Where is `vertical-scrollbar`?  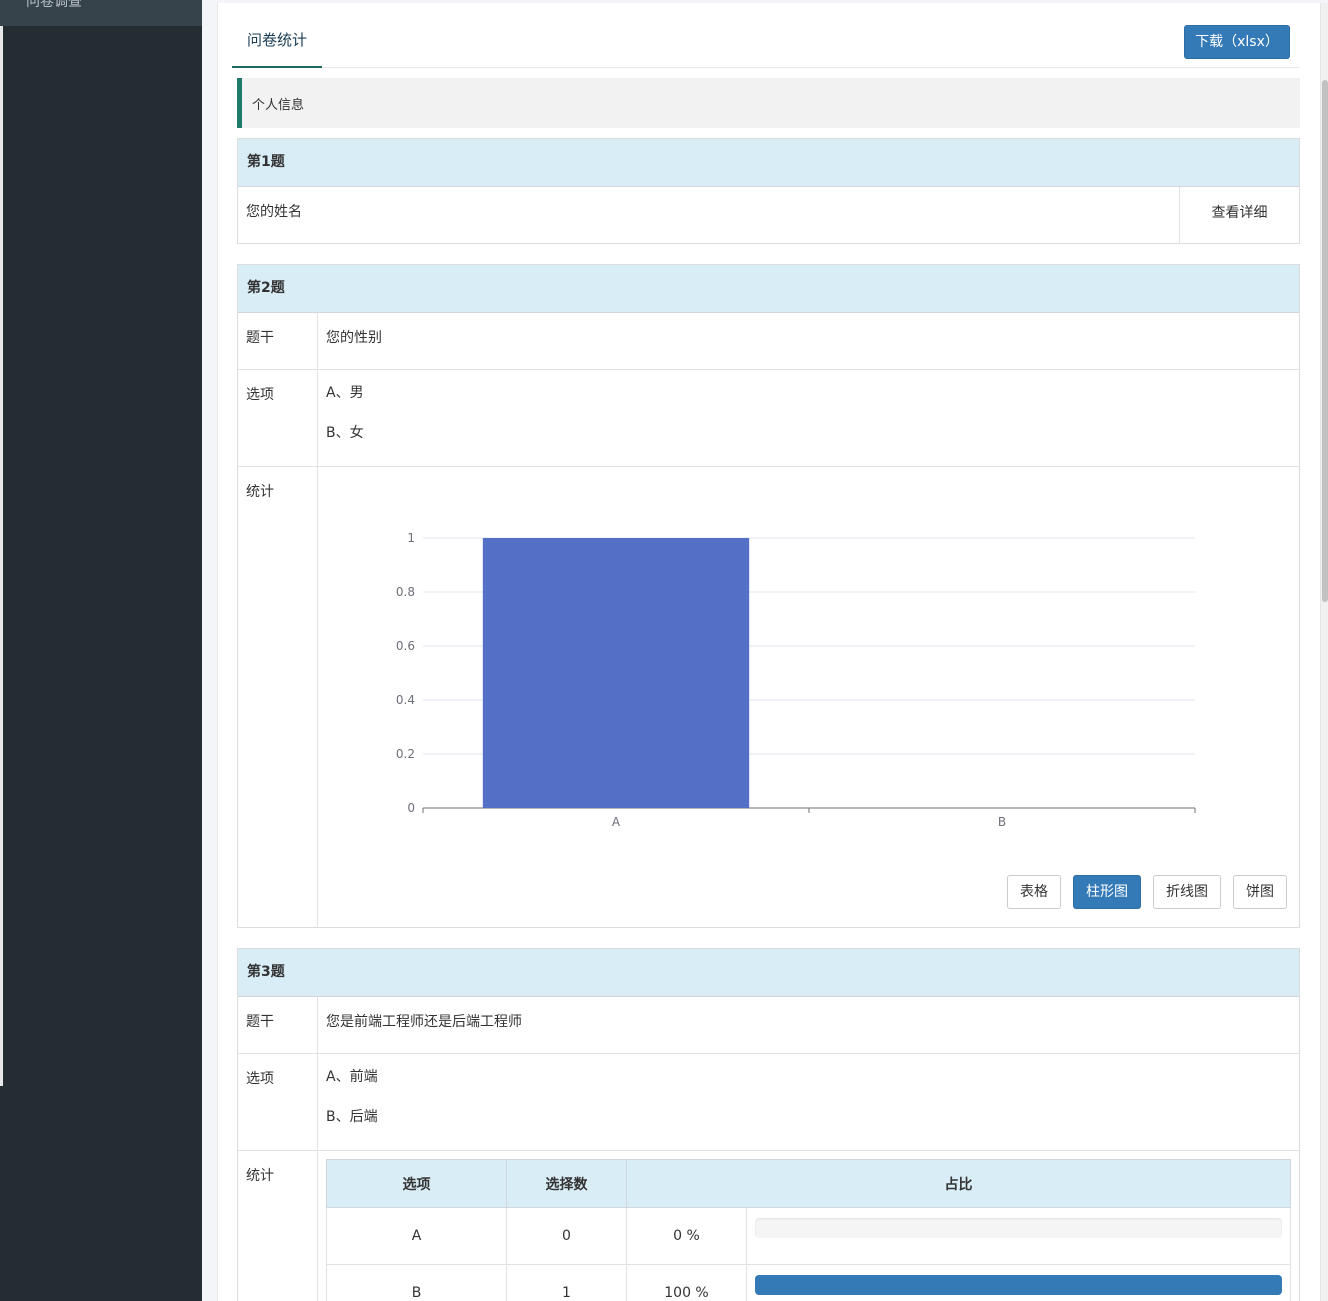
vertical-scrollbar is located at coordinates (1324, 652).